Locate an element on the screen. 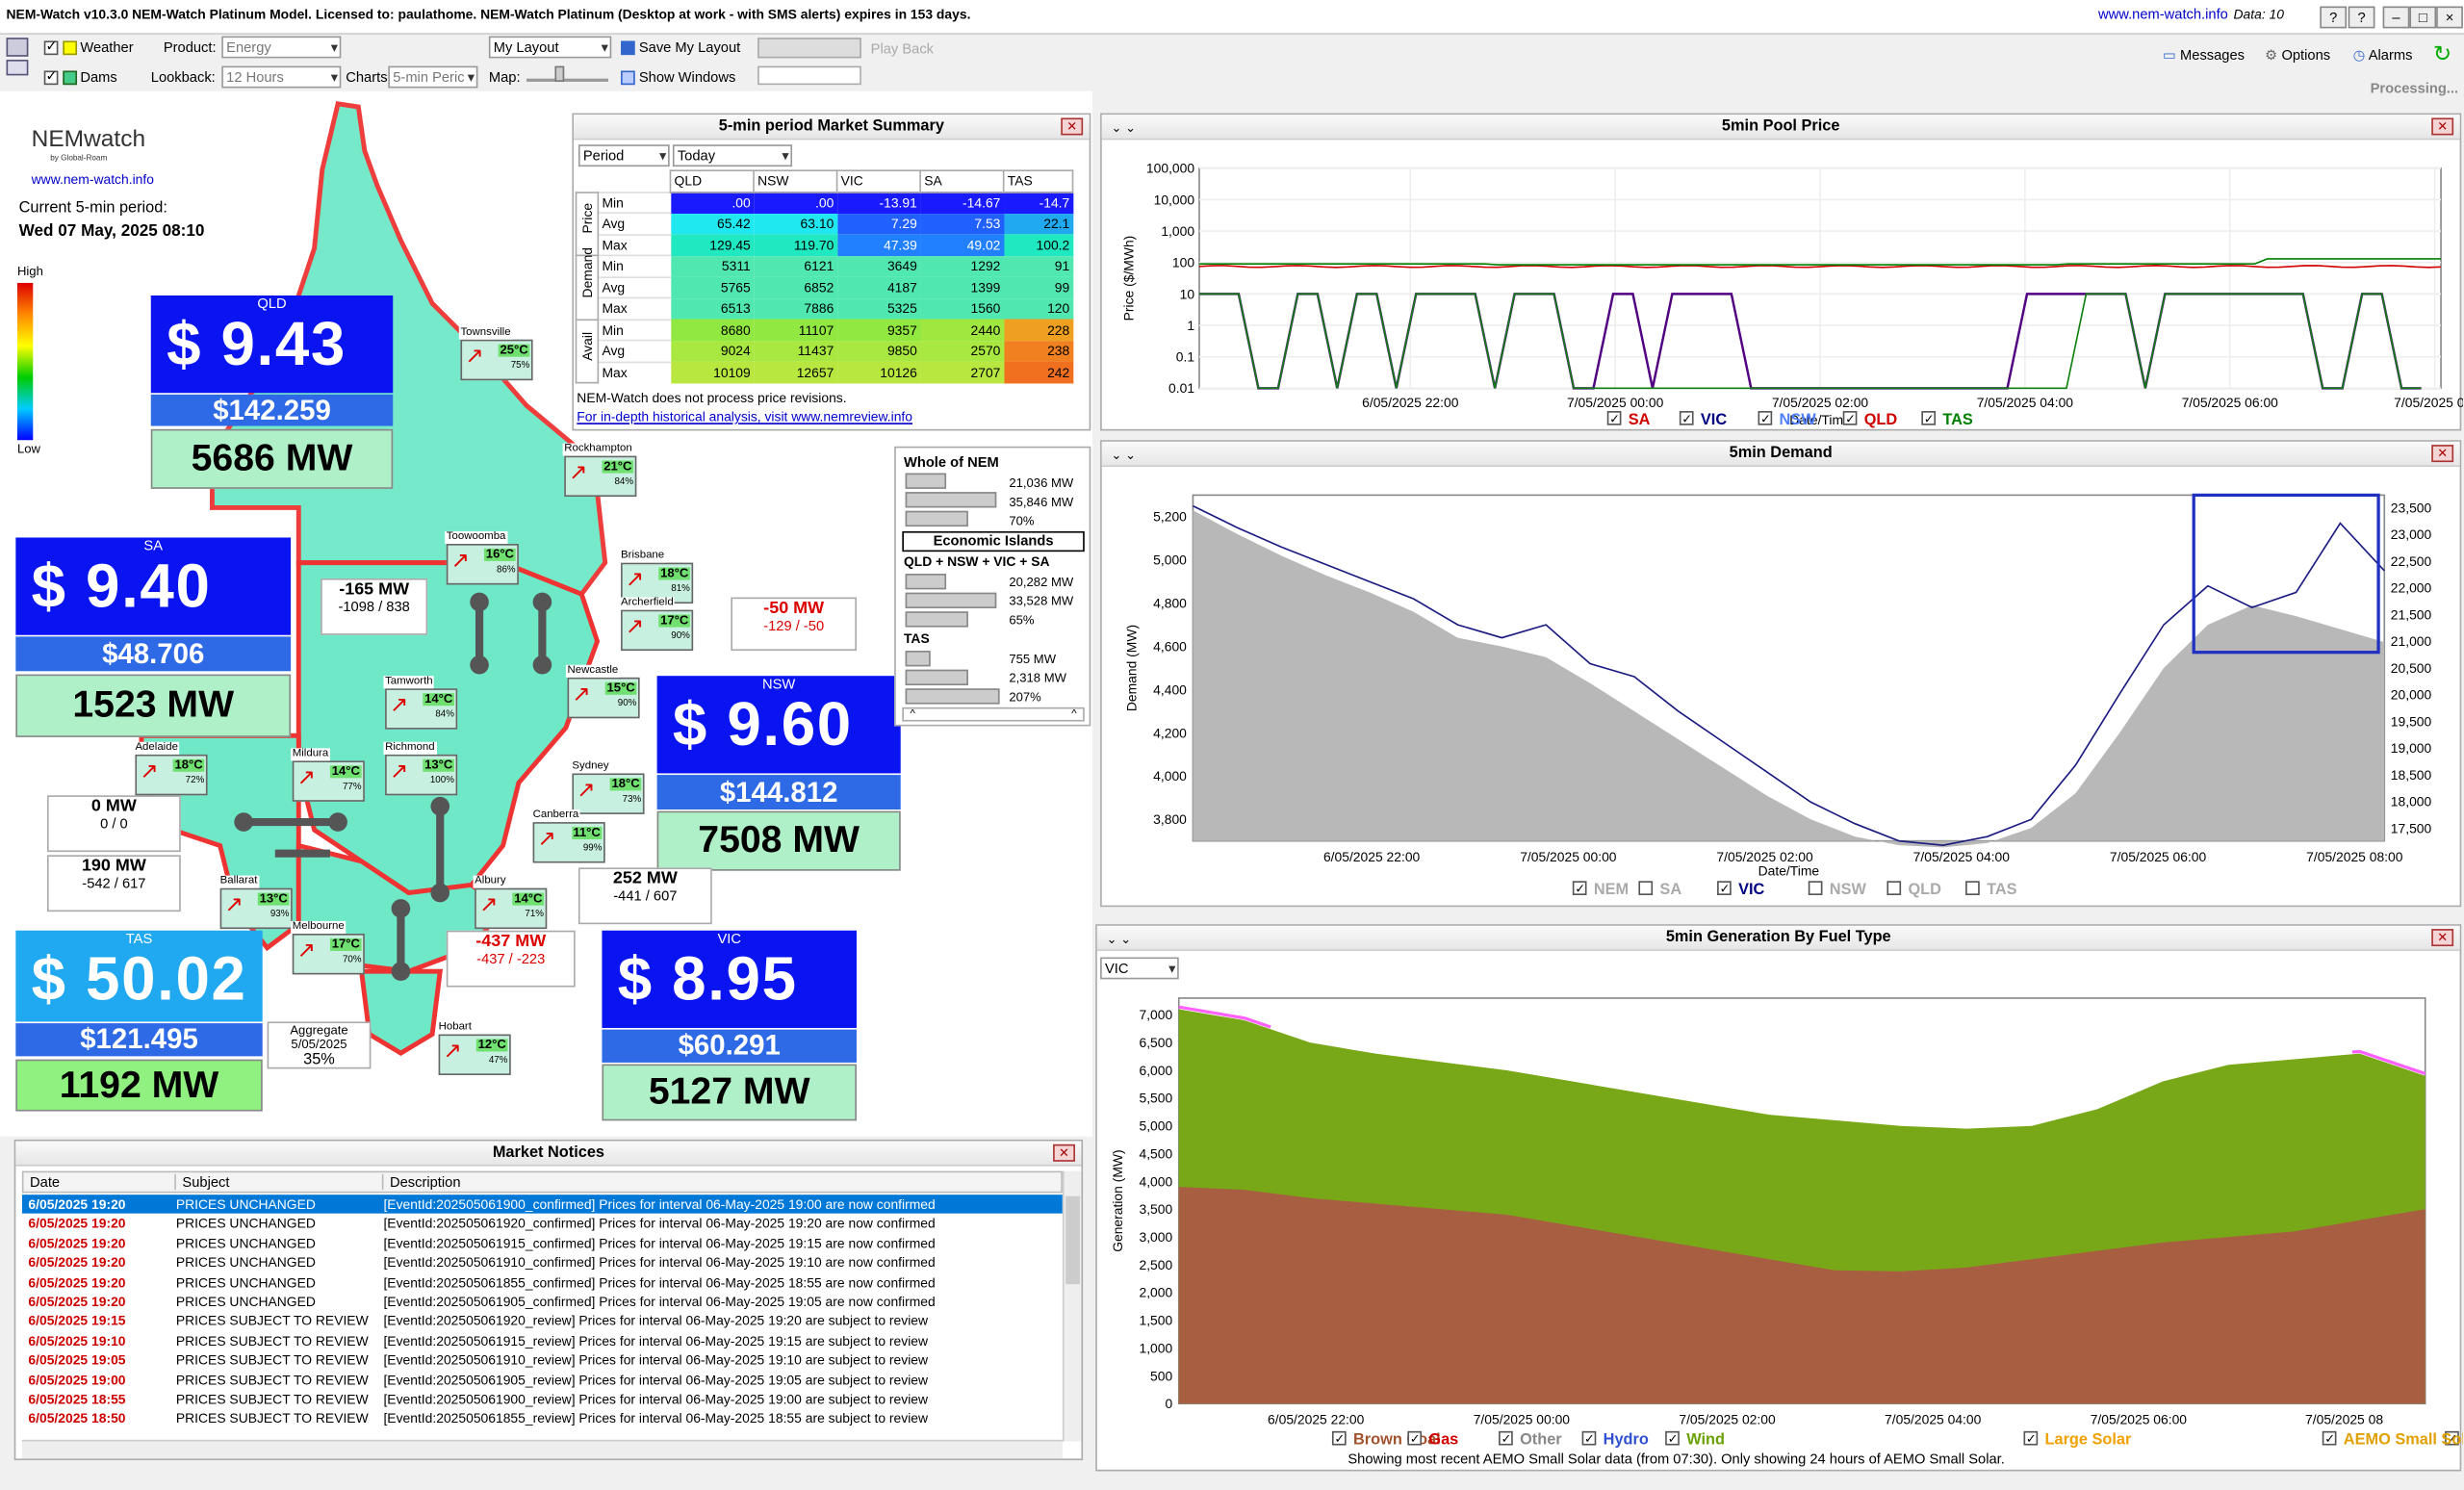 The width and height of the screenshot is (2464, 1490). legend-item: ✓ TAS is located at coordinates (1947, 419).